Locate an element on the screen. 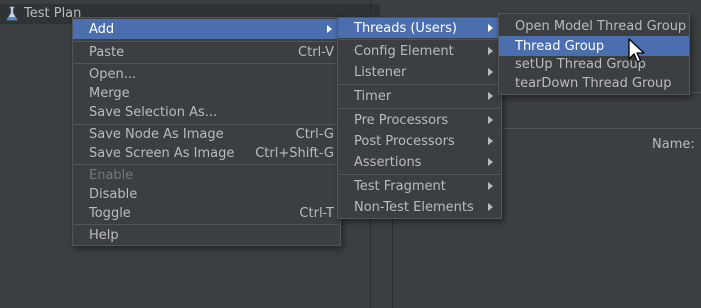  menu-item-disable: Disable is located at coordinates (206, 194).